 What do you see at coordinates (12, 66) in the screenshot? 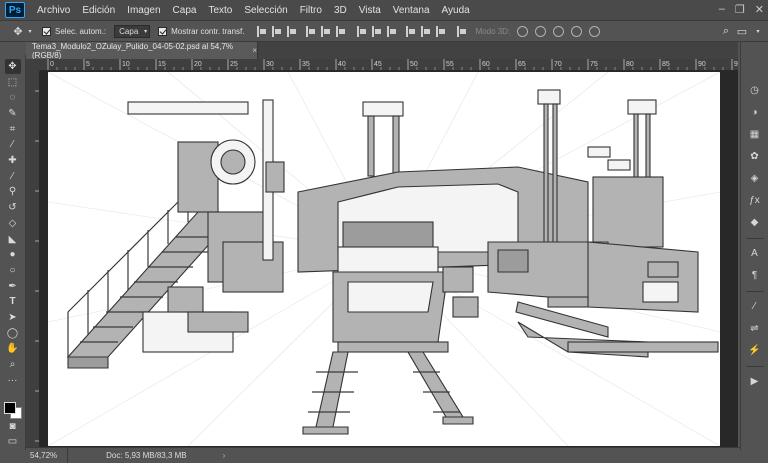
I see `move-icon: ✥` at bounding box center [12, 66].